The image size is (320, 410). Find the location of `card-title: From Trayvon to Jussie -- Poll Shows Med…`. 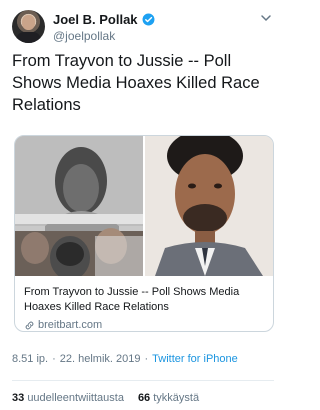

card-title: From Trayvon to Jussie -- Poll Shows Med… is located at coordinates (132, 299).